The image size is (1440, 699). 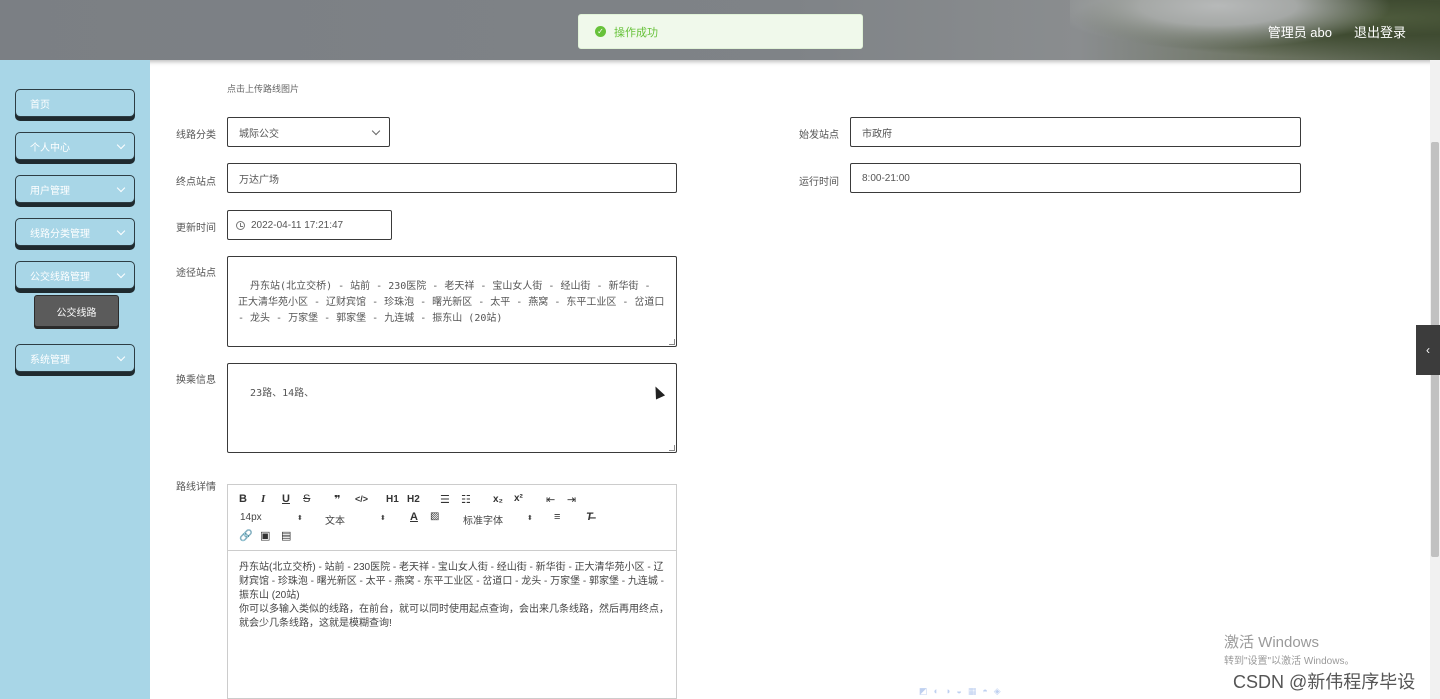 I want to click on side-panel-toggle: ‹, so click(x=1428, y=350).